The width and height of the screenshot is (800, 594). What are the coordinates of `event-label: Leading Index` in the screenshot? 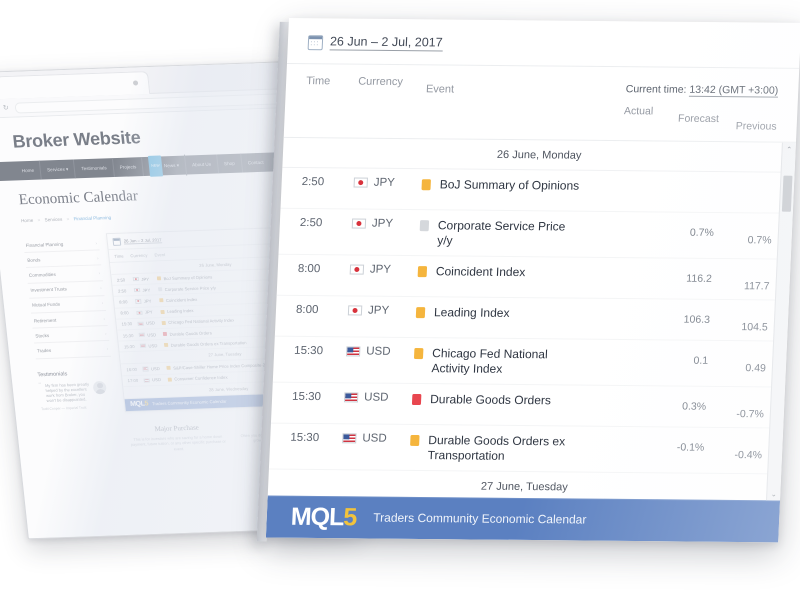 It's located at (472, 313).